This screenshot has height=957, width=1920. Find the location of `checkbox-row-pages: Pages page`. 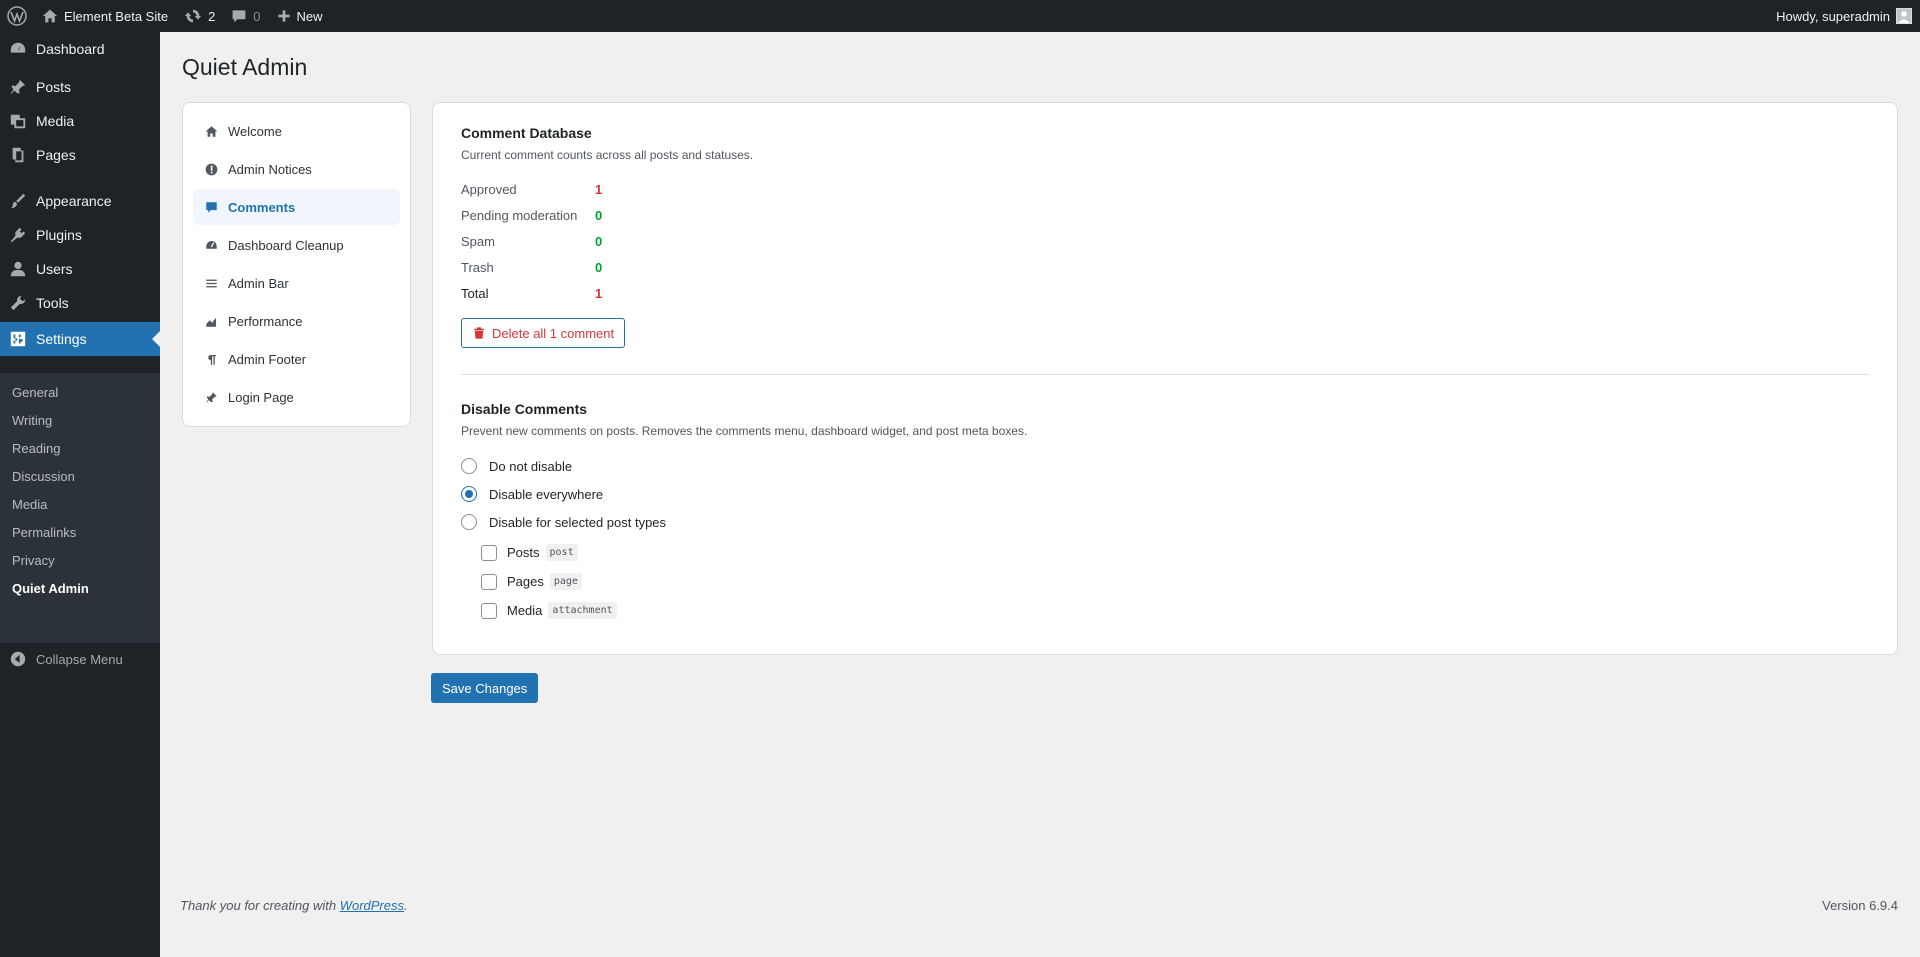

checkbox-row-pages: Pages page is located at coordinates (1175, 581).